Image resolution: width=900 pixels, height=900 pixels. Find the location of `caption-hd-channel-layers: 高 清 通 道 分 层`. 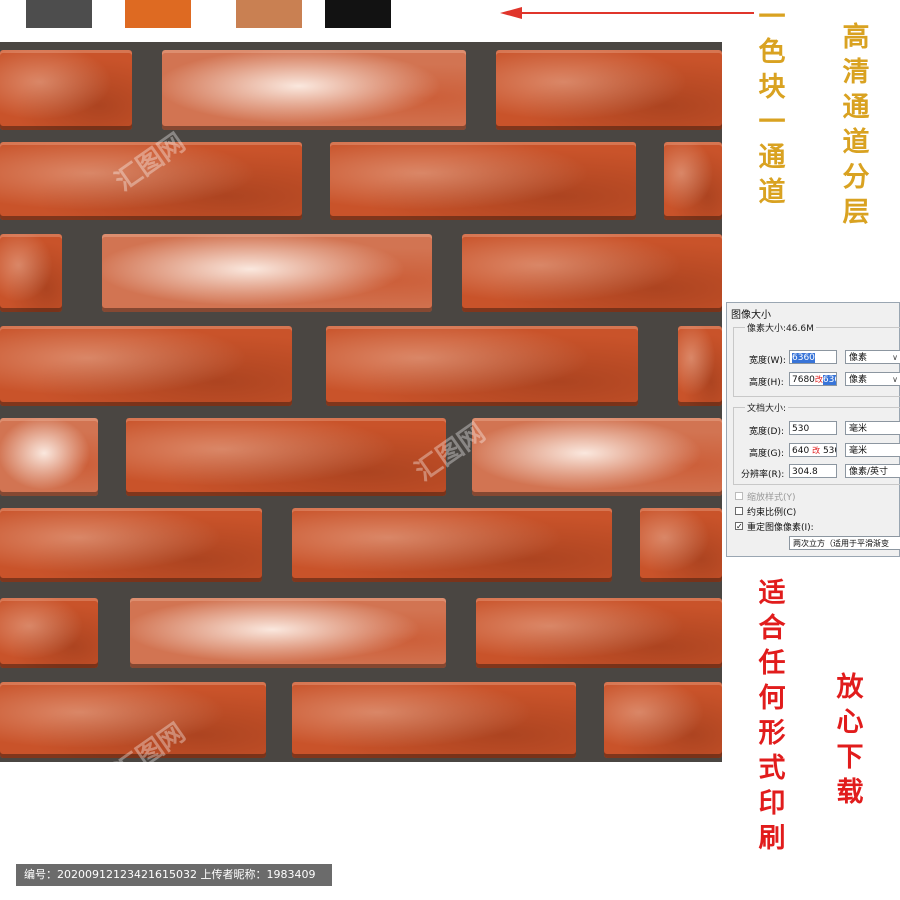

caption-hd-channel-layers: 高 清 通 道 分 层 is located at coordinates (856, 125).